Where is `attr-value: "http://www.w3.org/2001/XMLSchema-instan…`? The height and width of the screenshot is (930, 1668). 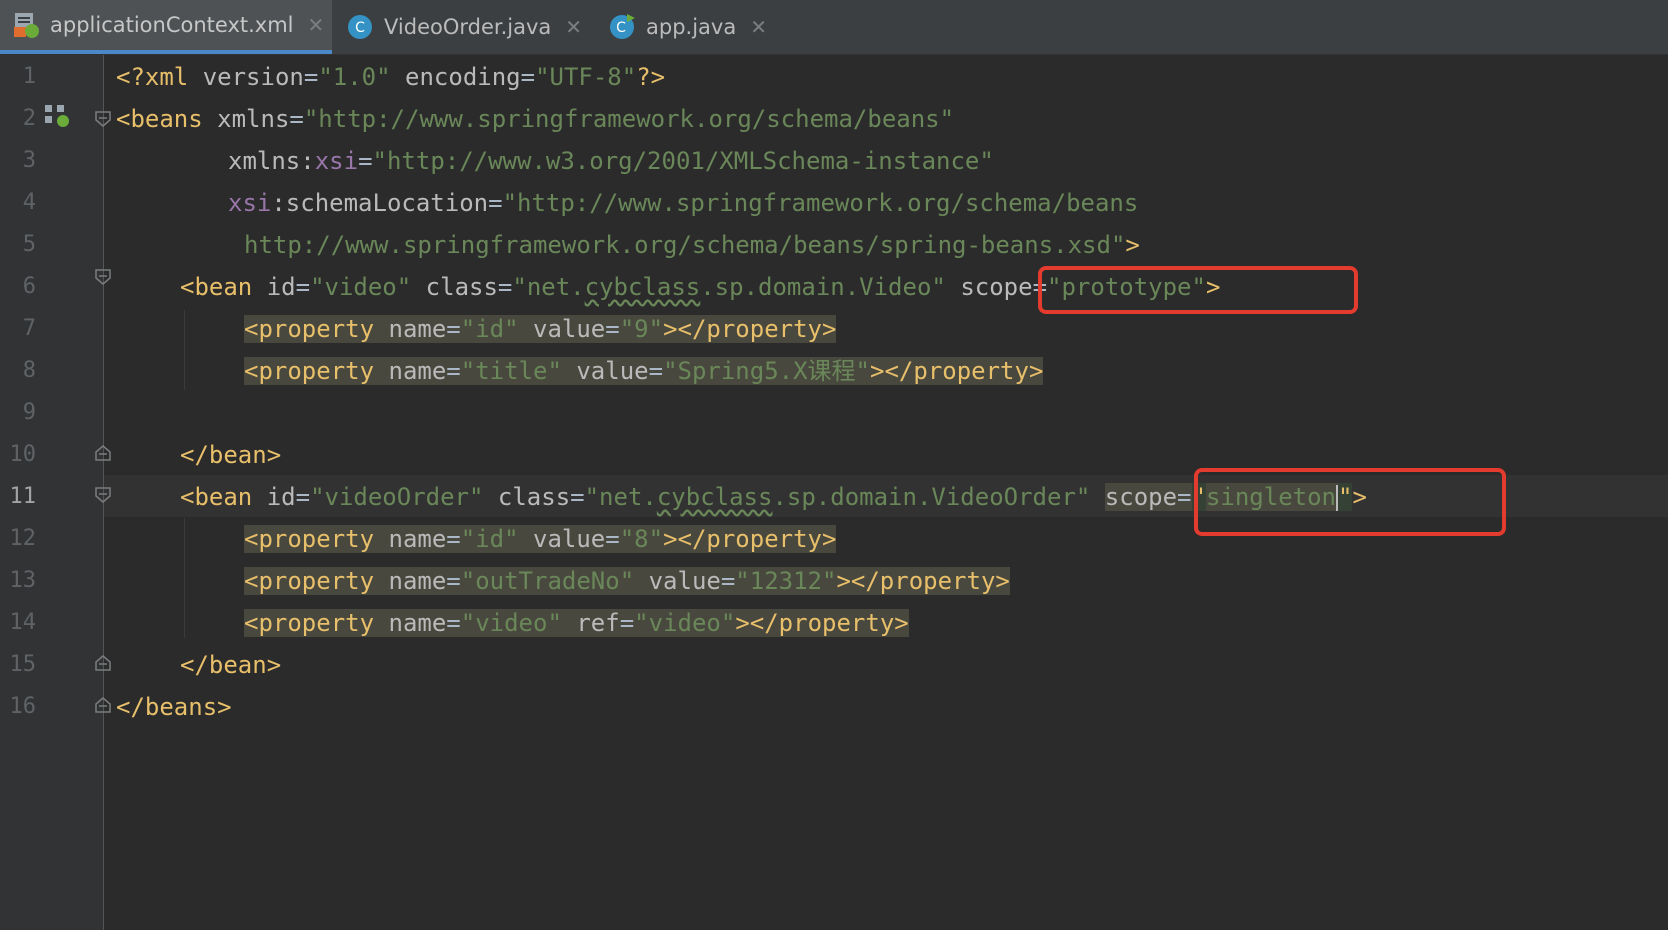 attr-value: "http://www.w3.org/2001/XMLSchema-instan… is located at coordinates (683, 161).